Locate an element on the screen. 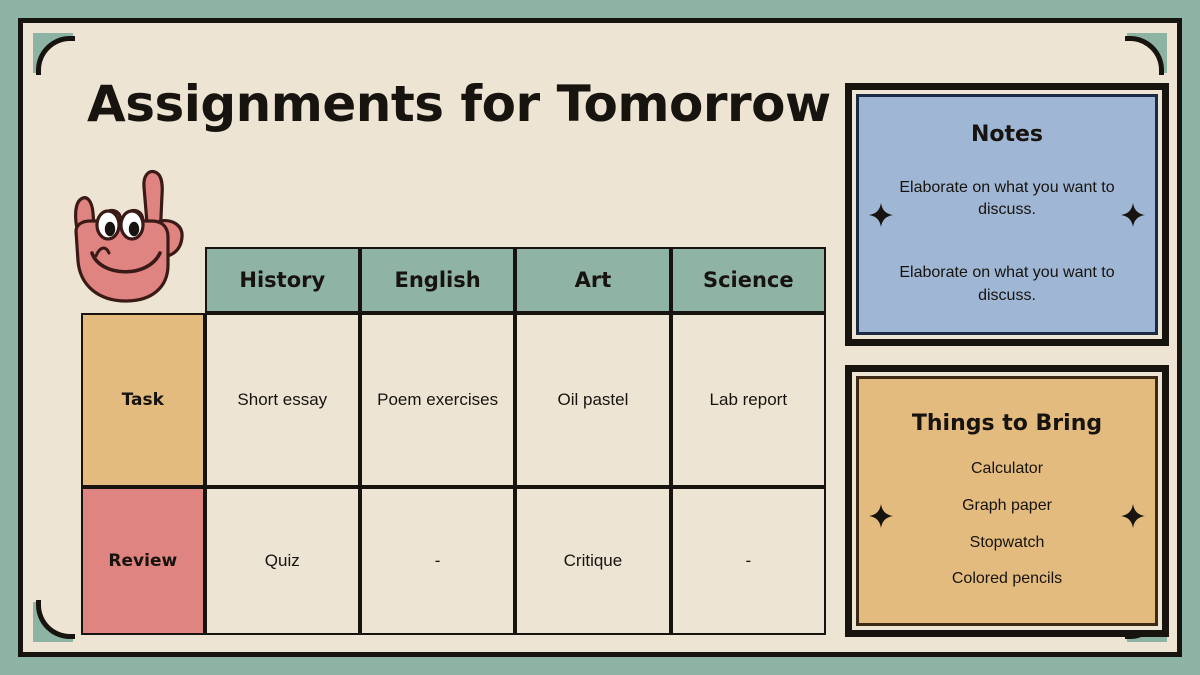  column-header-english: English is located at coordinates (437, 280).